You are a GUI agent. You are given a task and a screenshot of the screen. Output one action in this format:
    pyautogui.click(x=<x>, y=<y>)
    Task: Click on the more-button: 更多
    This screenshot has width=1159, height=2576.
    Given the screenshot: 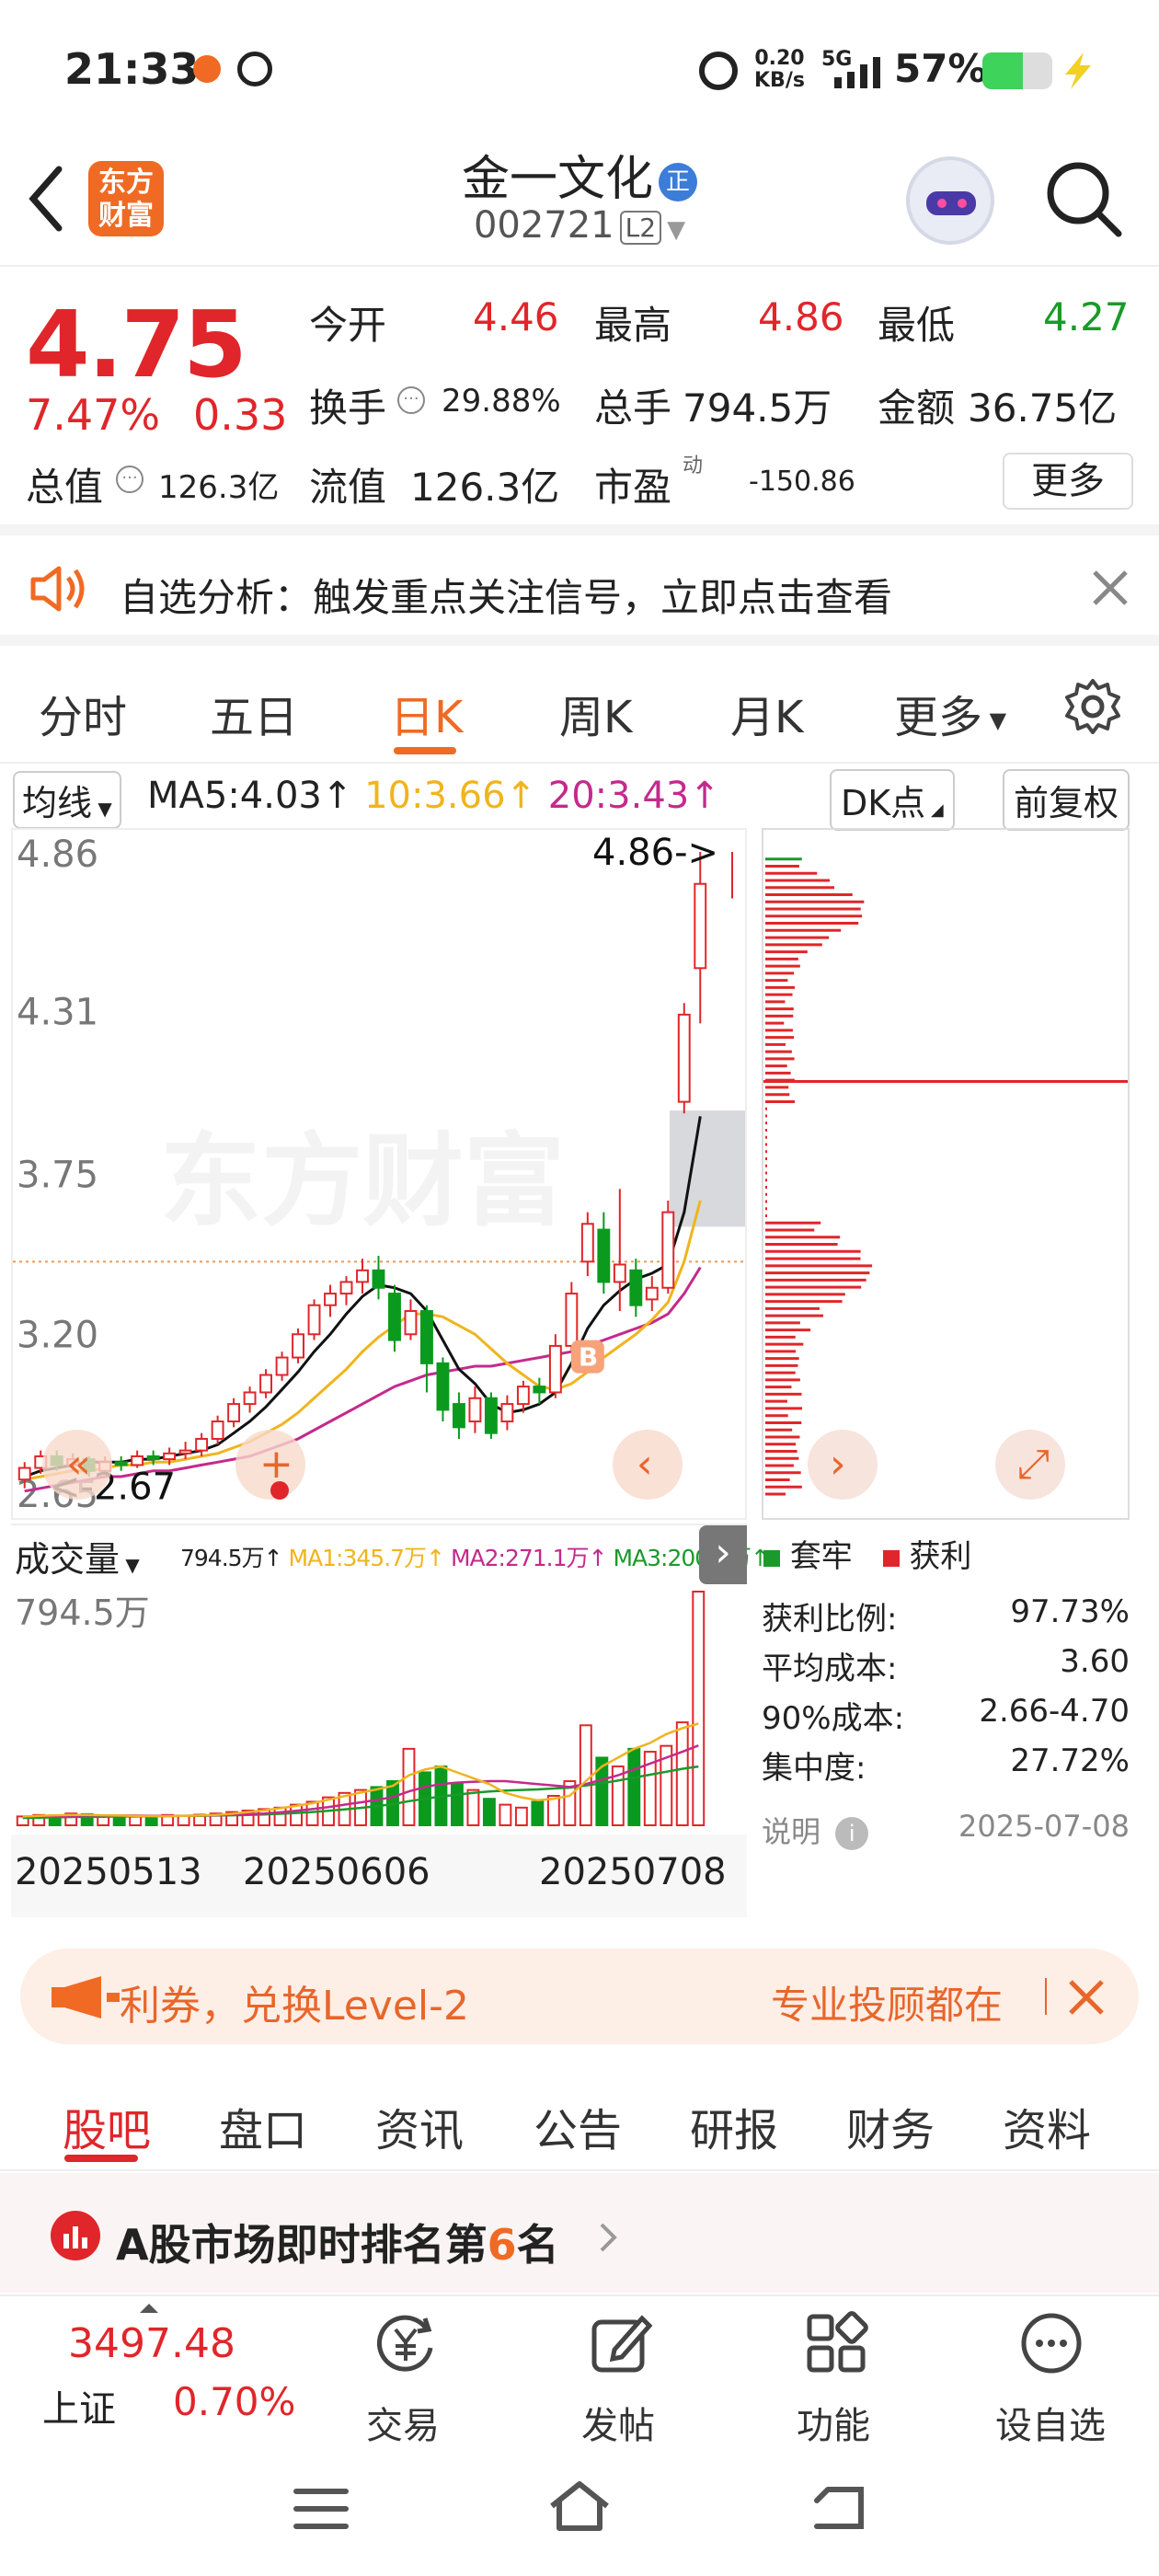 What is the action you would take?
    pyautogui.click(x=1068, y=481)
    